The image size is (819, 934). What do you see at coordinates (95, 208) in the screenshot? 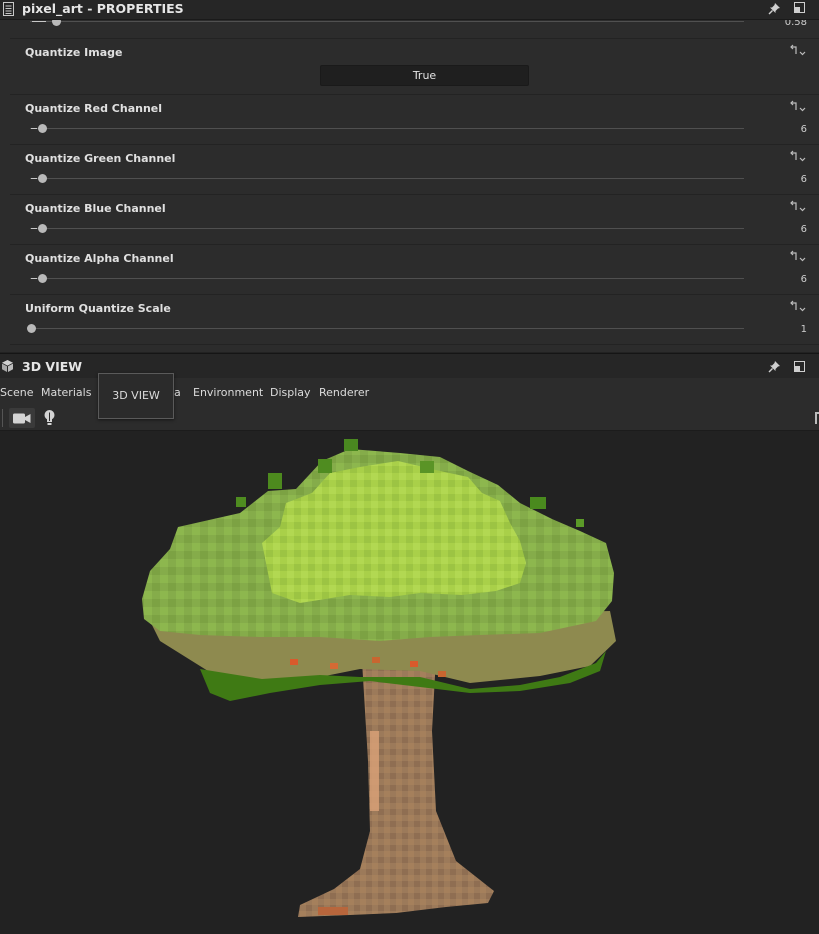
I see `quantize-blue-label: Quantize Blue Channel` at bounding box center [95, 208].